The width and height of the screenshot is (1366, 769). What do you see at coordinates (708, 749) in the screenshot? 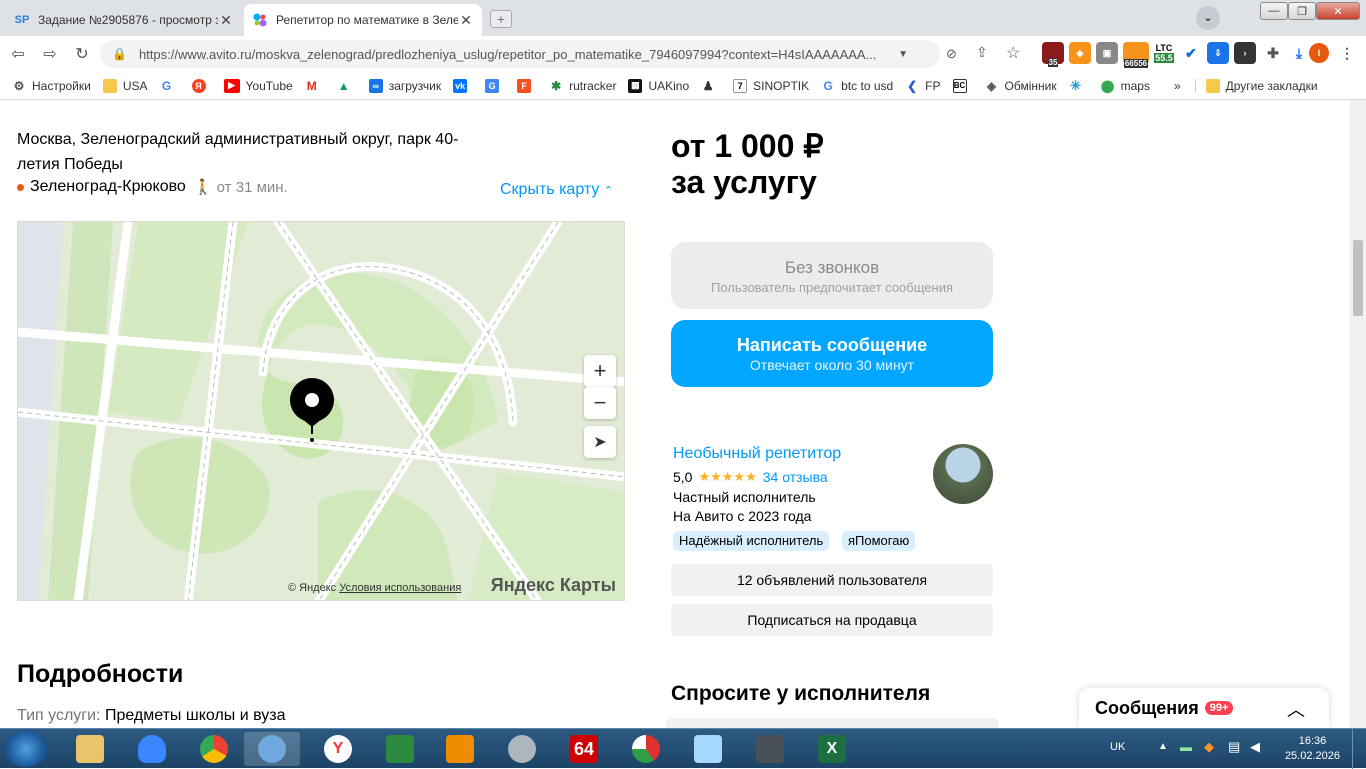
I see `notes-icon` at bounding box center [708, 749].